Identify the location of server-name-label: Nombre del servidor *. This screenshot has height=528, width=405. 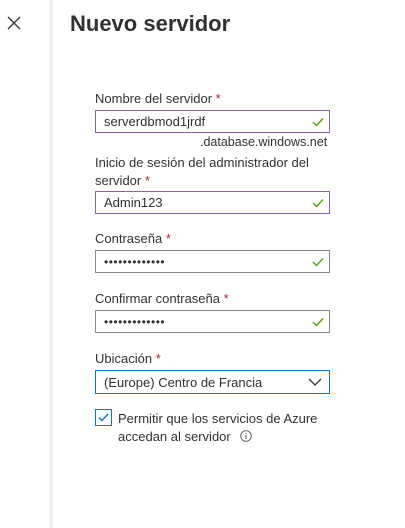
(158, 98).